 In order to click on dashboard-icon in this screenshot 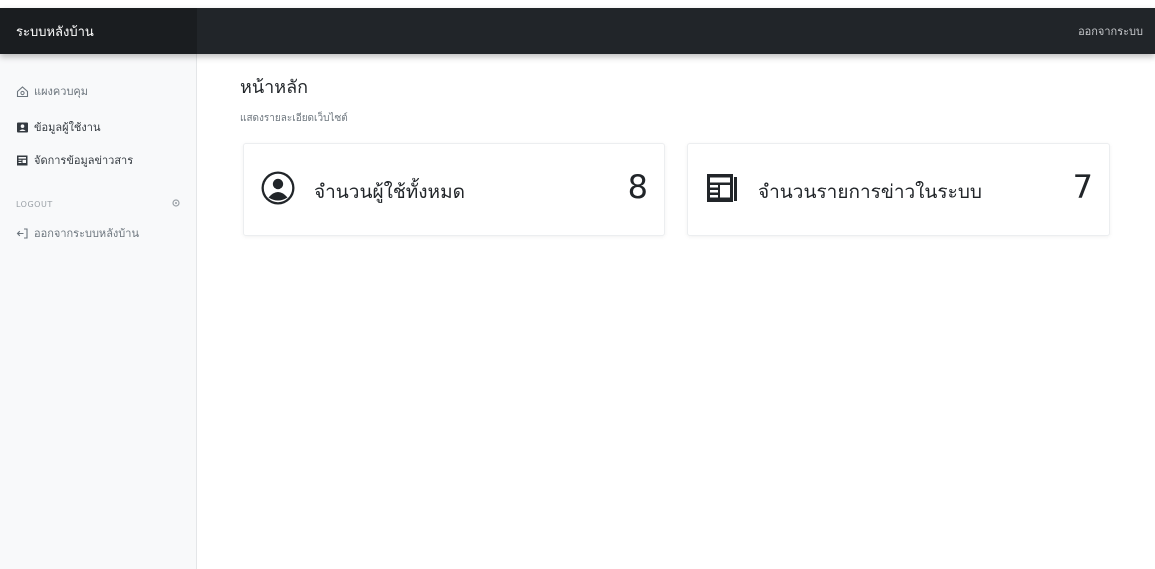, I will do `click(22, 91)`.